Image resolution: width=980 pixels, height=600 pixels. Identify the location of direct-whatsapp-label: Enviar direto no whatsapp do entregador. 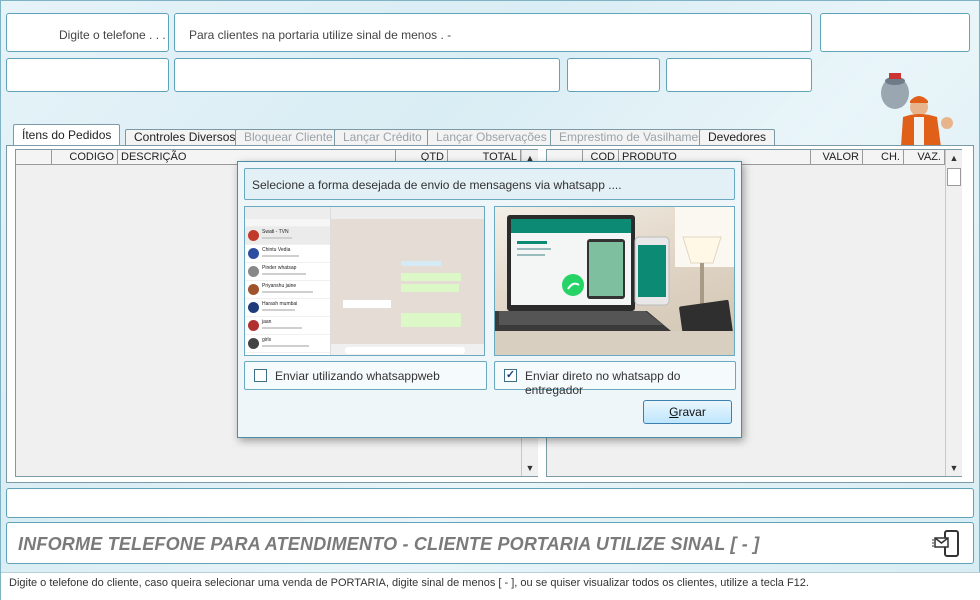
(603, 383).